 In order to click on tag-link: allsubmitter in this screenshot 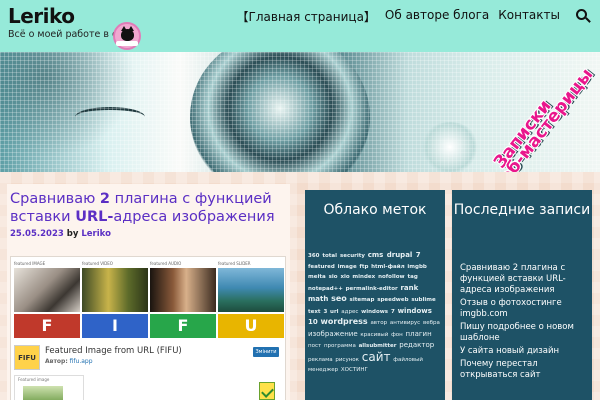, I will do `click(378, 346)`.